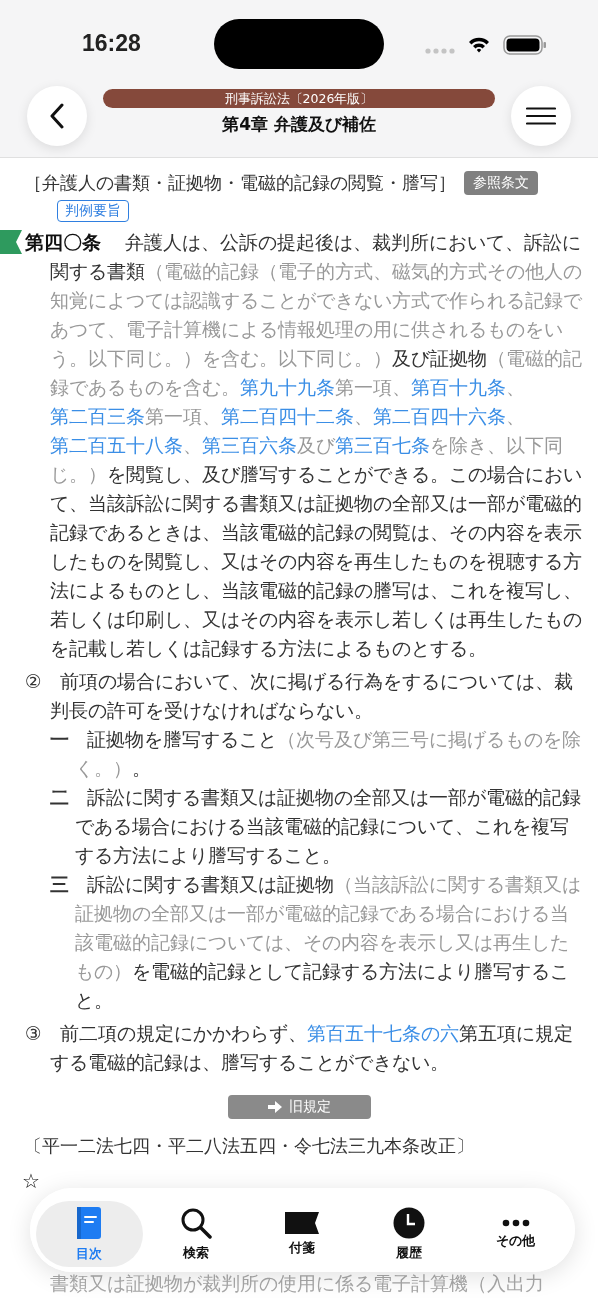  I want to click on status-time: 16:28, so click(111, 43).